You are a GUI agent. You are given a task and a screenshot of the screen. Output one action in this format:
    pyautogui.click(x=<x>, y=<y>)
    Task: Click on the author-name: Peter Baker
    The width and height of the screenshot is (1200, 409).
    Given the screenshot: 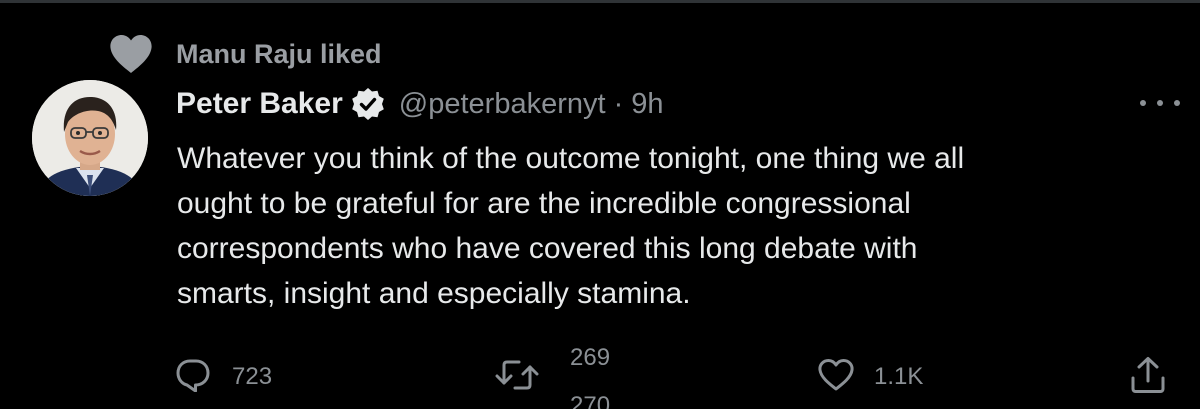 What is the action you would take?
    pyautogui.click(x=259, y=104)
    